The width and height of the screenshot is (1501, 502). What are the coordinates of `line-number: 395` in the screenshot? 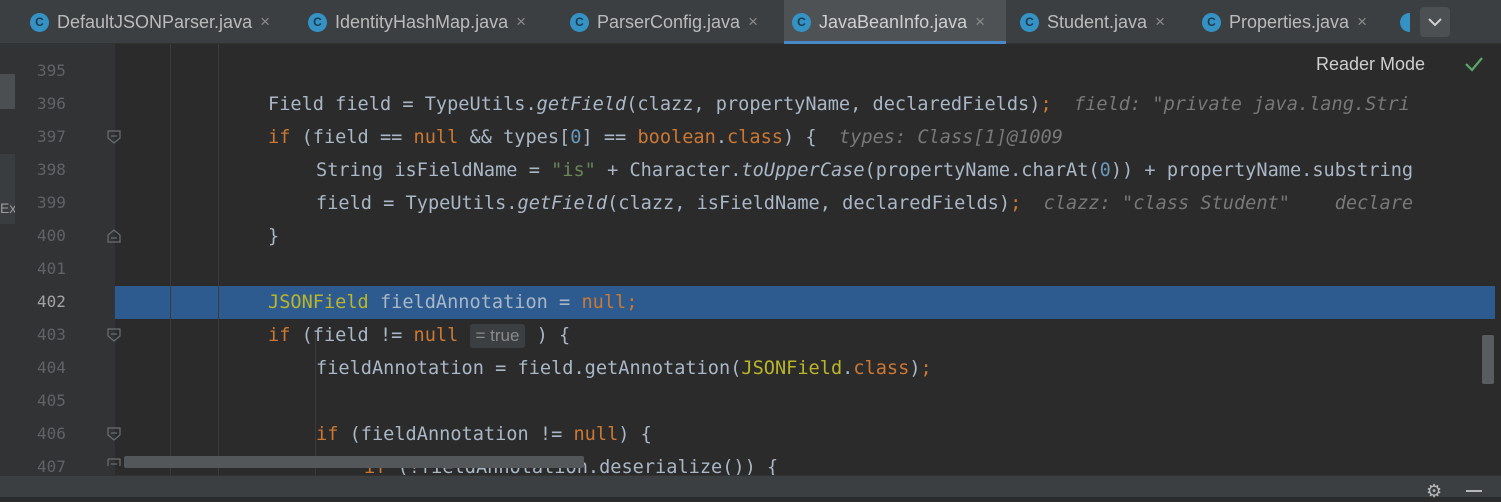 It's located at (51, 70).